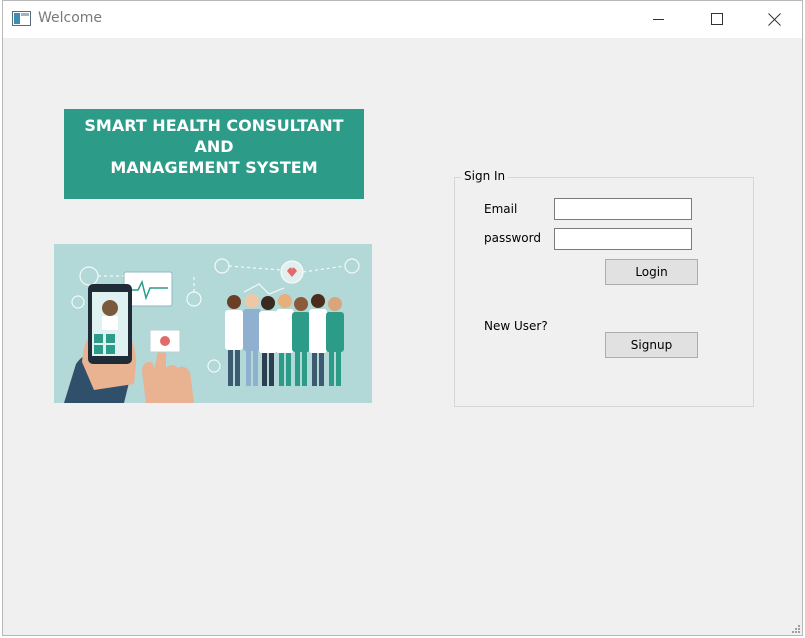 The height and width of the screenshot is (638, 805). I want to click on resize-grip-icon, so click(795, 628).